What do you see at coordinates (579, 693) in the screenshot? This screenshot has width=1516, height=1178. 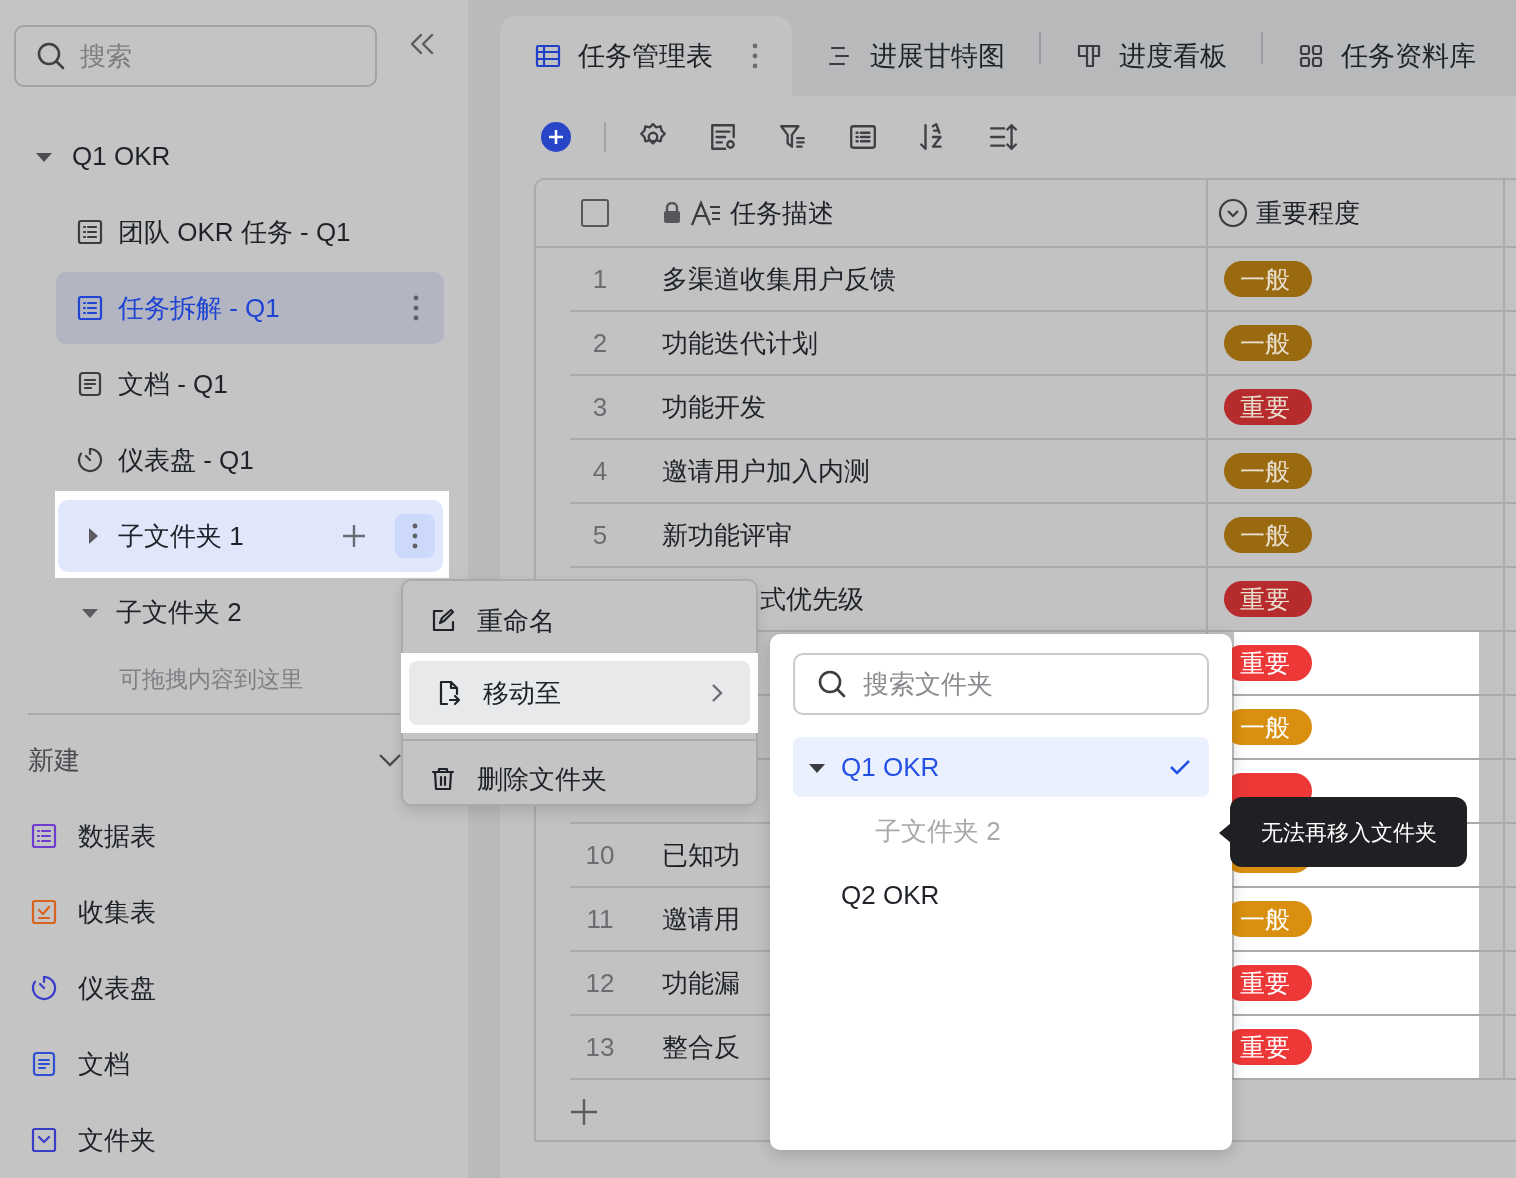 I see `menu-item: 移动至` at bounding box center [579, 693].